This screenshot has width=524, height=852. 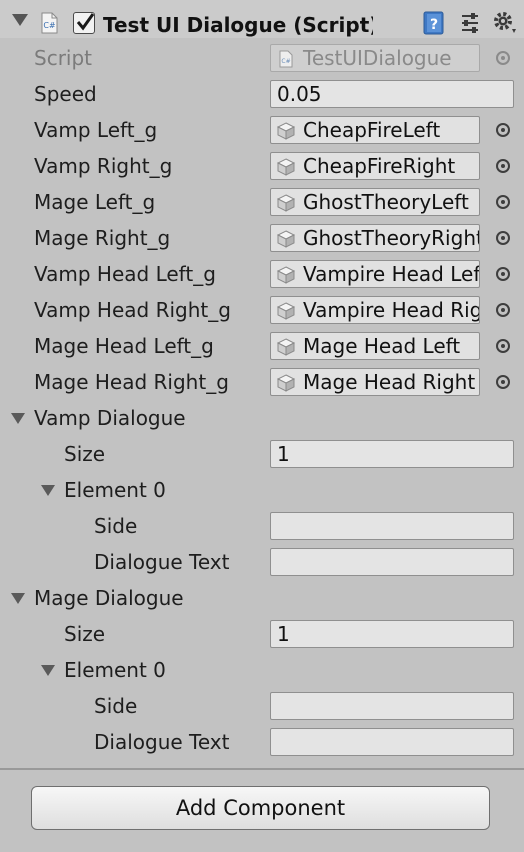 I want to click on mage-head-right-field: Mage Head Right, so click(x=375, y=382).